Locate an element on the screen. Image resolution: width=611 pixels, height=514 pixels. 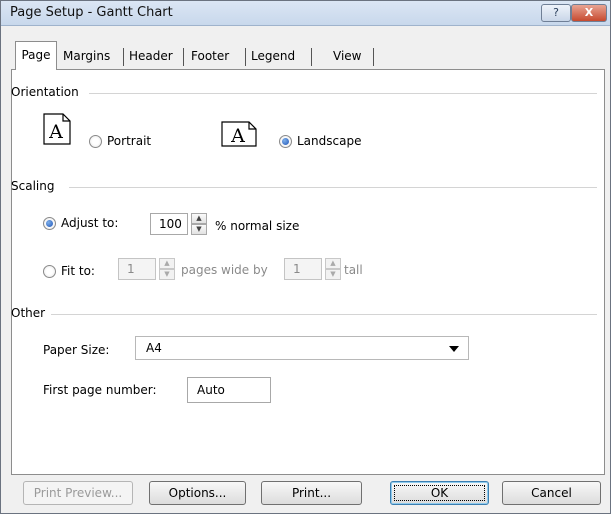
pages-tall-input: 1 is located at coordinates (303, 269).